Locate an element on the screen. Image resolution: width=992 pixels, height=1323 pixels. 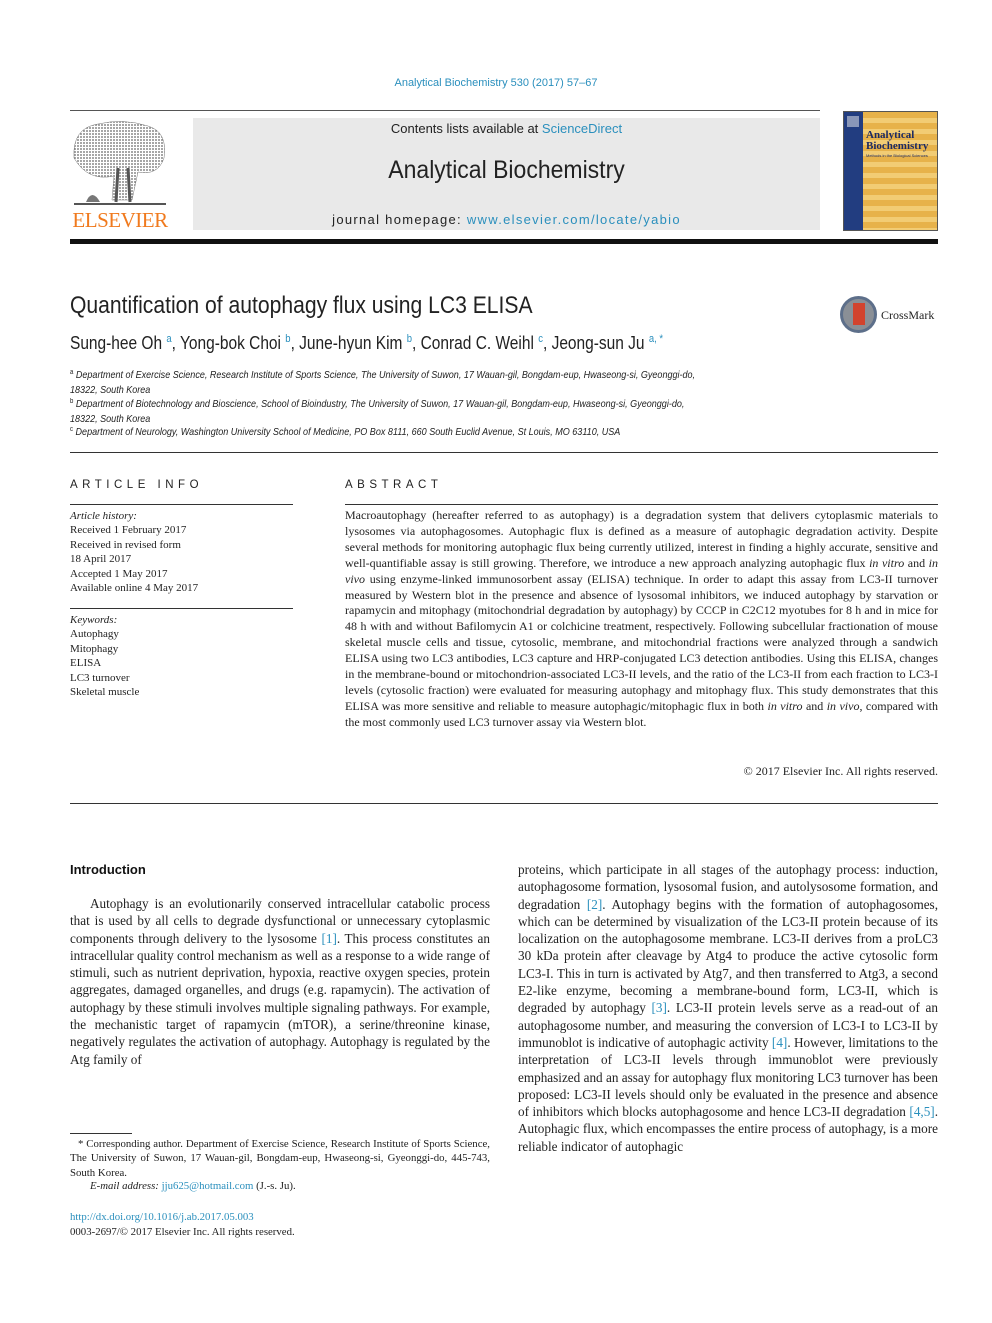
crossmark-button: CrossMark is located at coordinates (890, 316).